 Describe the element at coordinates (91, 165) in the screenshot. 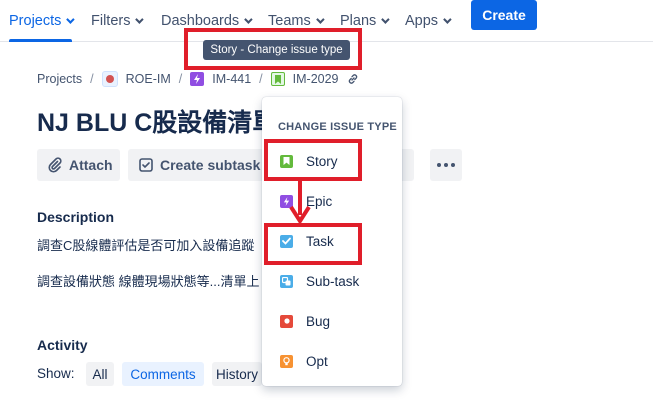

I see `attach-label: Attach` at that location.